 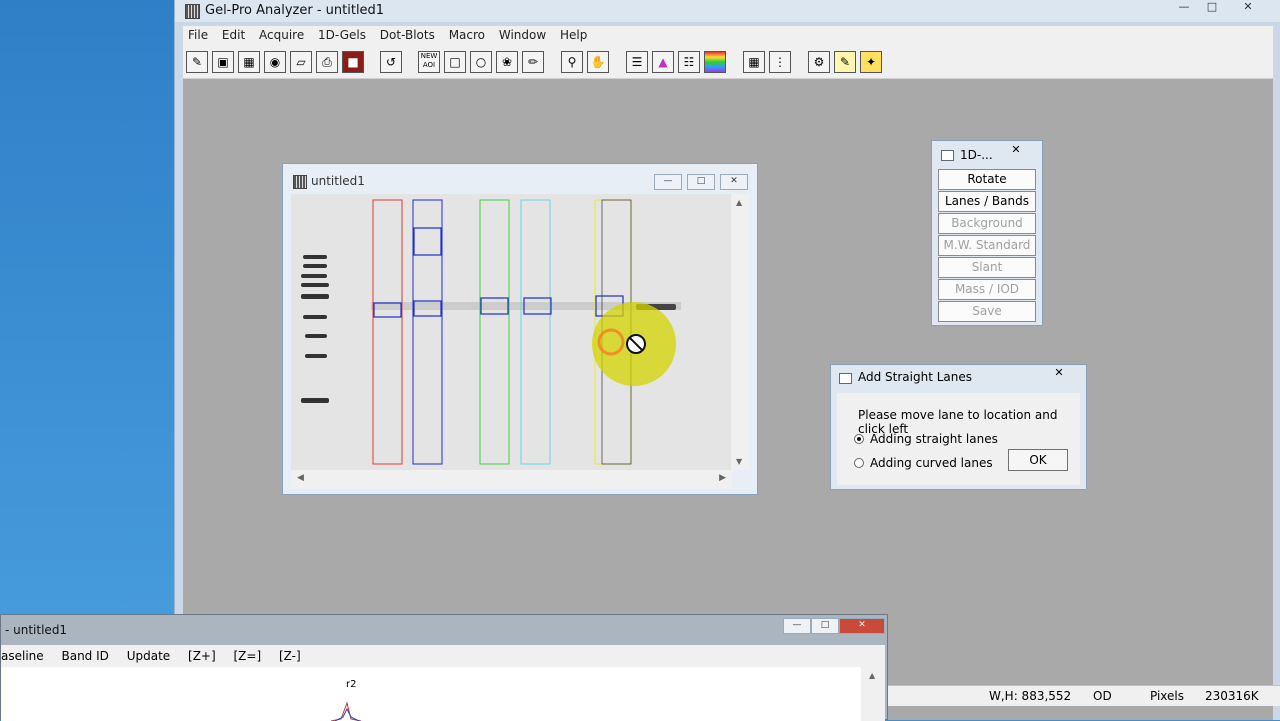 I want to click on menu-edit: Edit, so click(x=233, y=35).